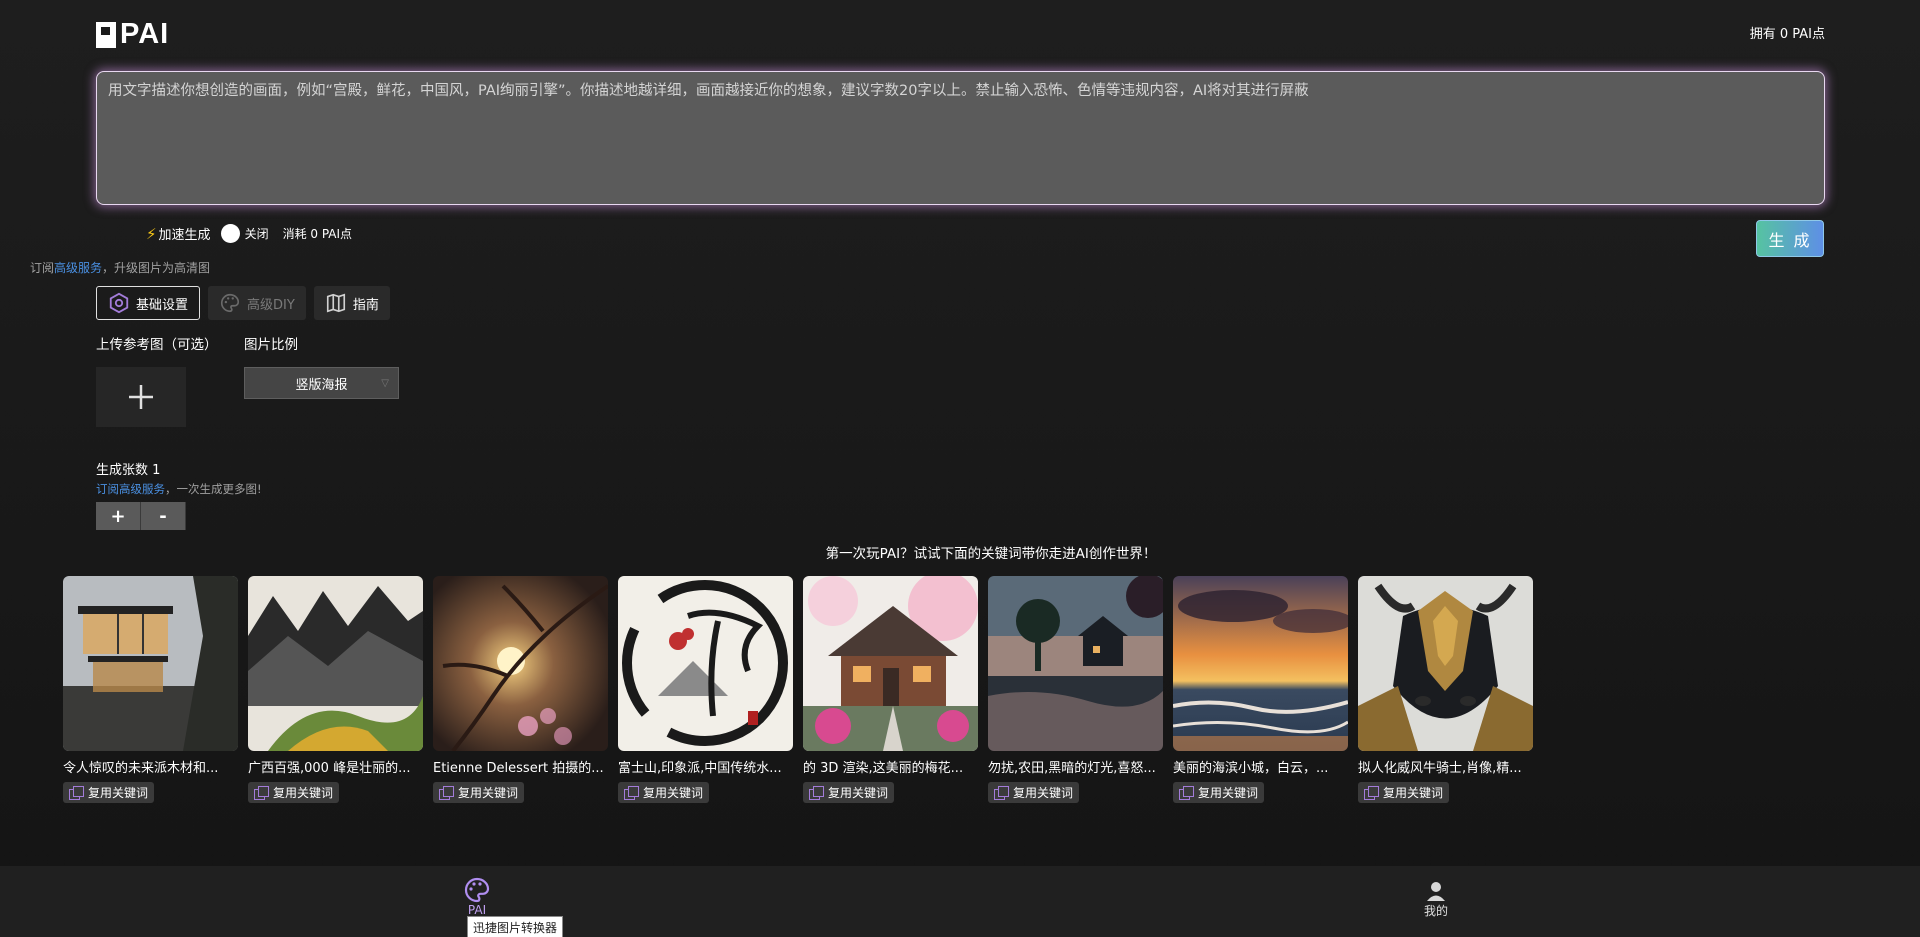 The width and height of the screenshot is (1920, 937). What do you see at coordinates (162, 305) in the screenshot?
I see `tab-label: 基础设置` at bounding box center [162, 305].